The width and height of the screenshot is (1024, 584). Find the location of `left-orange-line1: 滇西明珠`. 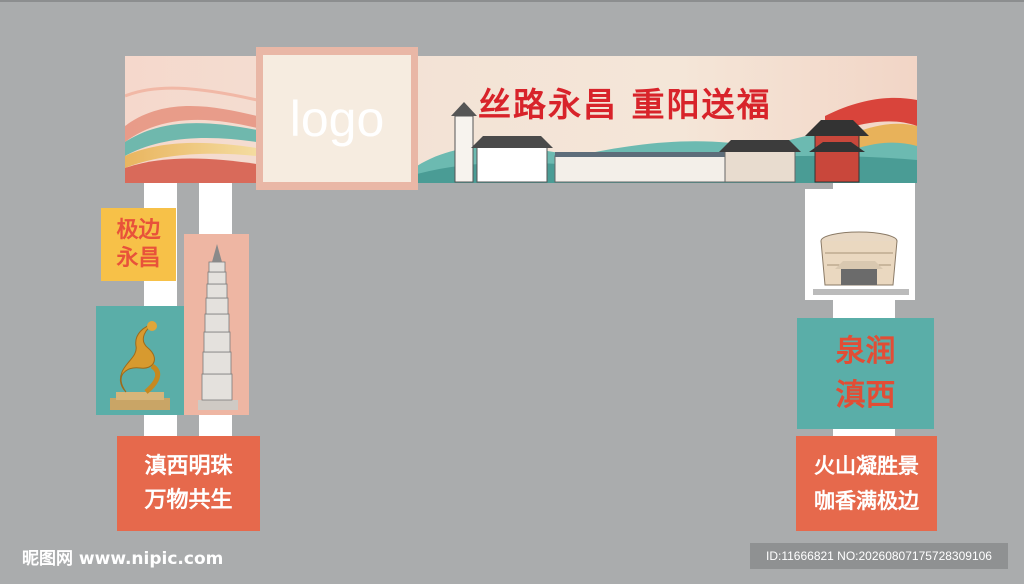

left-orange-line1: 滇西明珠 is located at coordinates (188, 466).